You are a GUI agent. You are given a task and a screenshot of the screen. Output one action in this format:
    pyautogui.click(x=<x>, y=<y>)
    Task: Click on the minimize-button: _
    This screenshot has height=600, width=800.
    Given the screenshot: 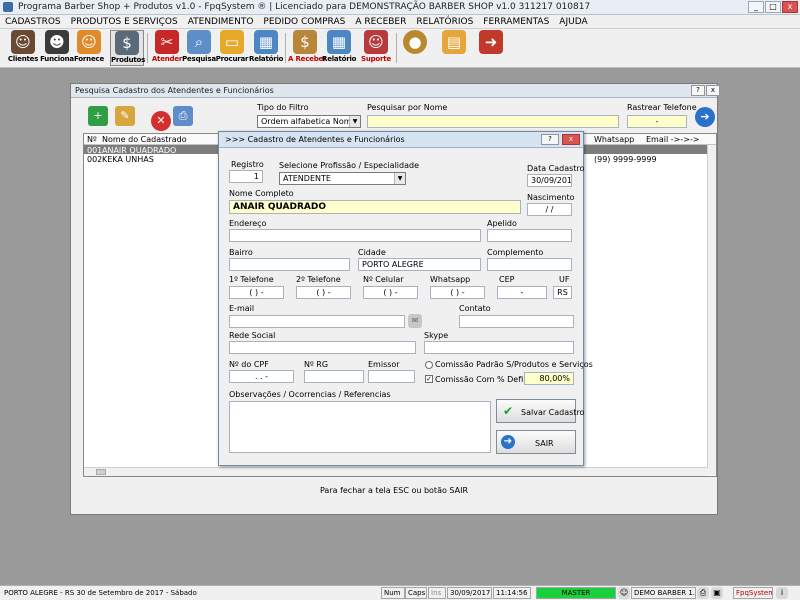 What is the action you would take?
    pyautogui.click(x=756, y=7)
    